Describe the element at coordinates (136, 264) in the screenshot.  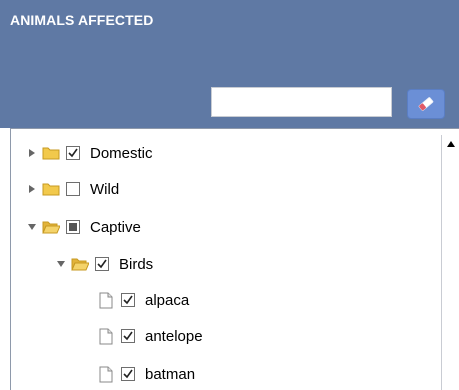
I see `tree-node-label: Birds` at that location.